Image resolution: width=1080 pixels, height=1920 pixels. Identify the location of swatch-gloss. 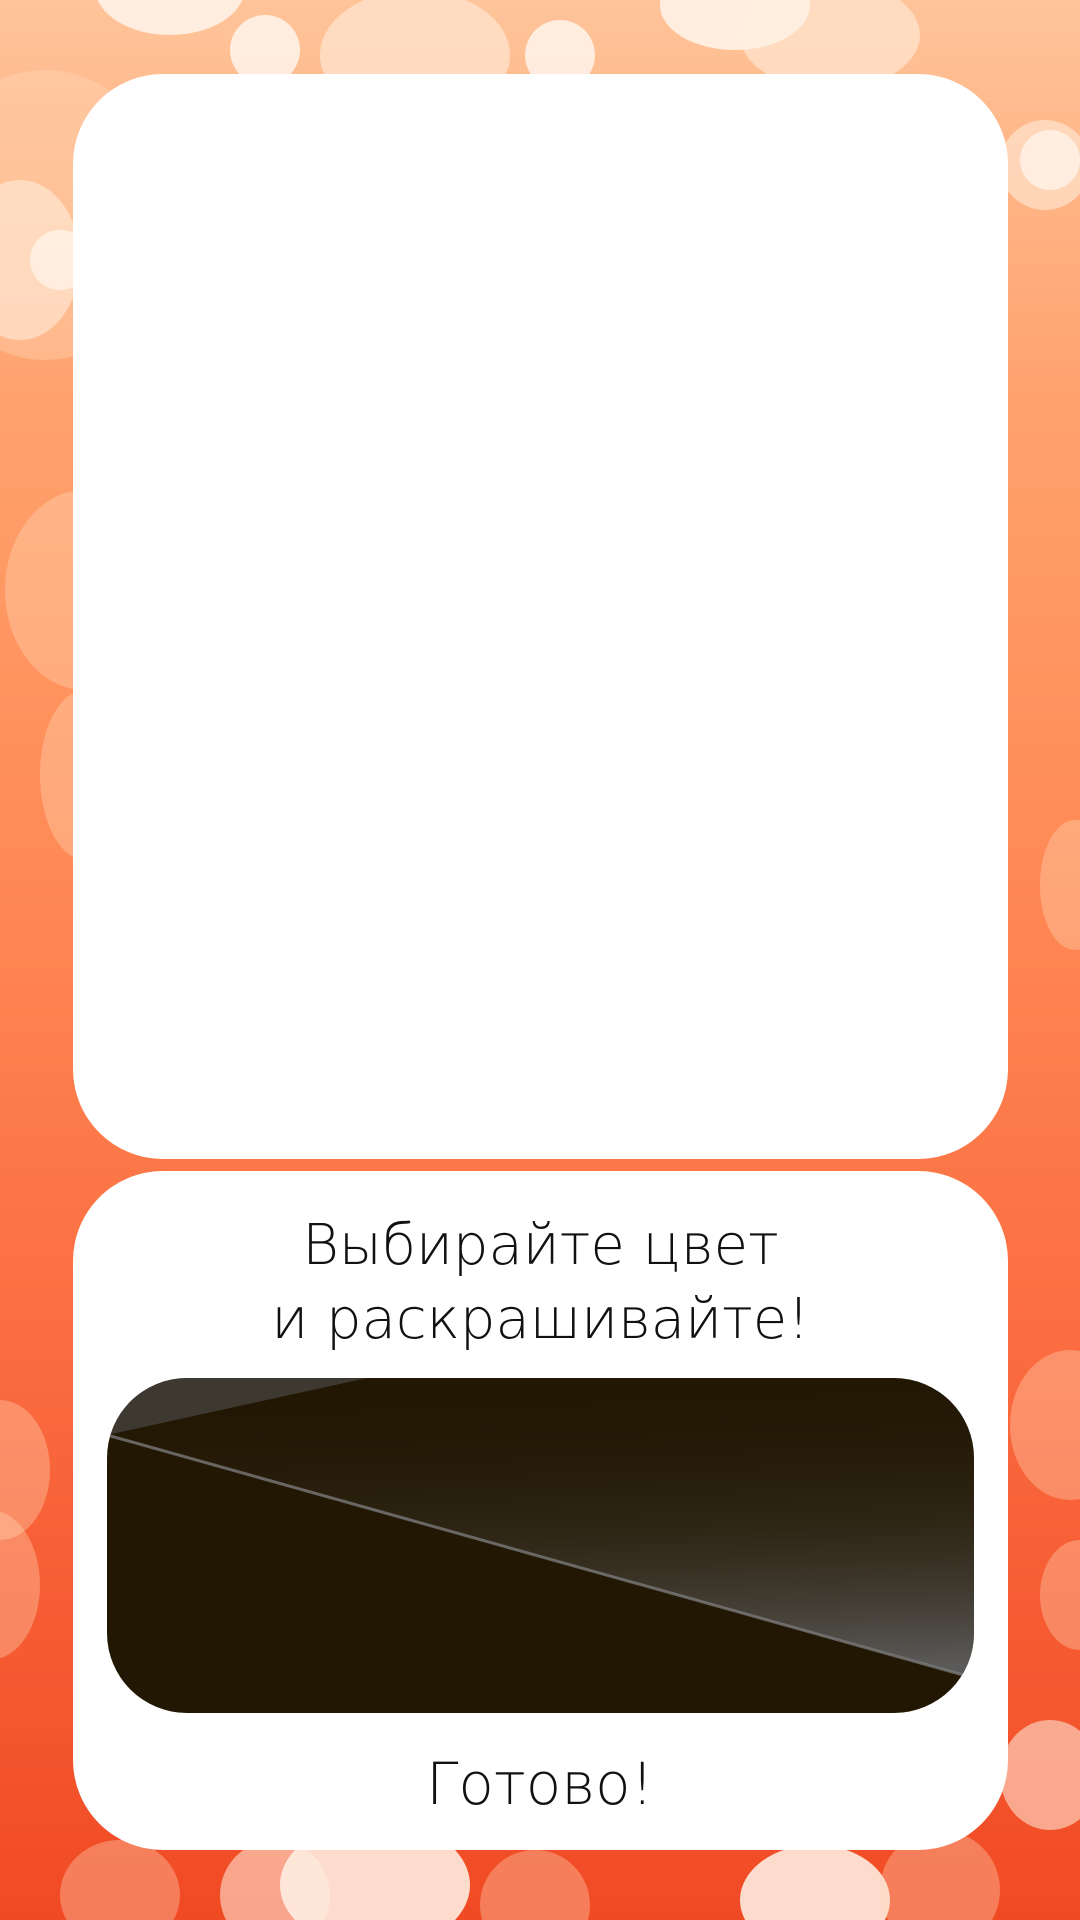
(540, 1529).